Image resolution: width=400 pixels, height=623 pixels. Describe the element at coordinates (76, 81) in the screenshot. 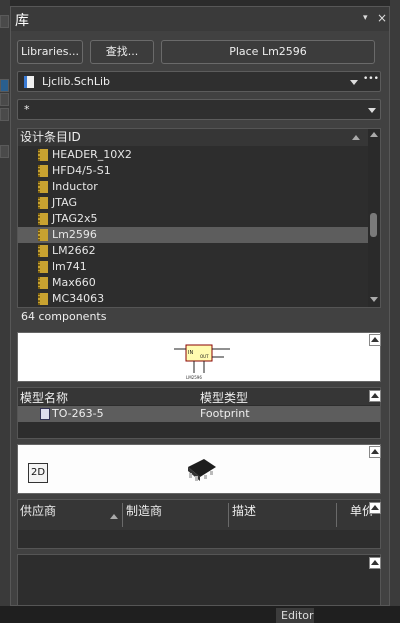

I see `library-select-value: Ljclib.SchLib` at that location.